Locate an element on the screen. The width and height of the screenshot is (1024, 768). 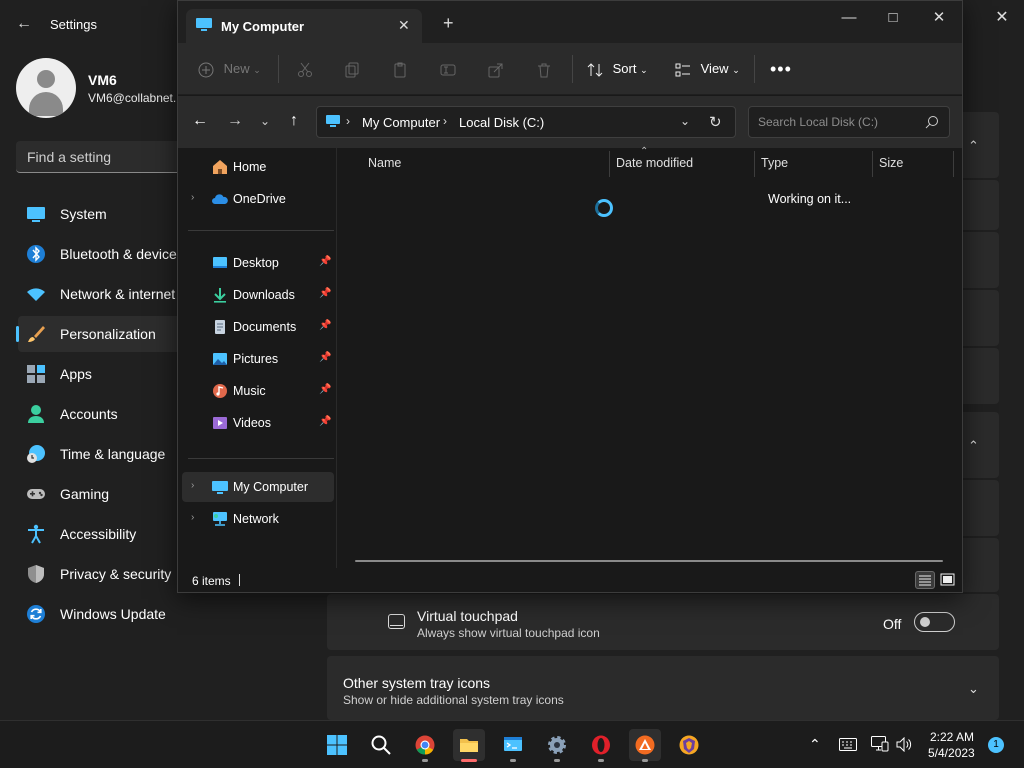
chevron-down-icon: ⌄ is located at coordinates (973, 689).